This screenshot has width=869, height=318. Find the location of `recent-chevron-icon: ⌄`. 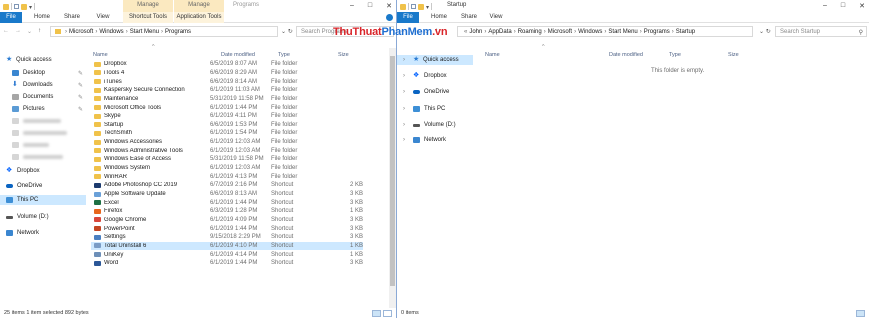

recent-chevron-icon: ⌄ is located at coordinates (29, 31).